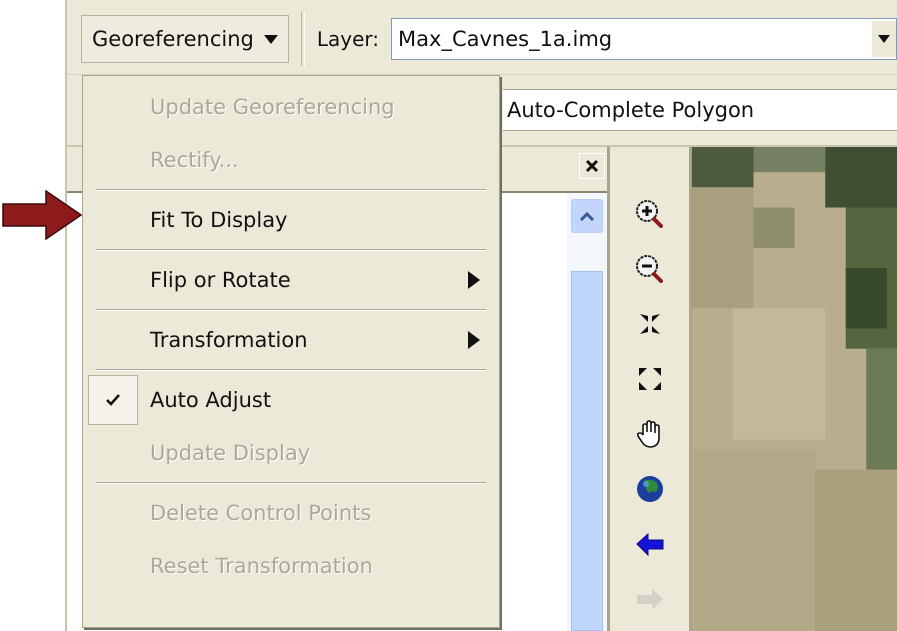 The width and height of the screenshot is (897, 631). I want to click on scrollbar, so click(587, 412).